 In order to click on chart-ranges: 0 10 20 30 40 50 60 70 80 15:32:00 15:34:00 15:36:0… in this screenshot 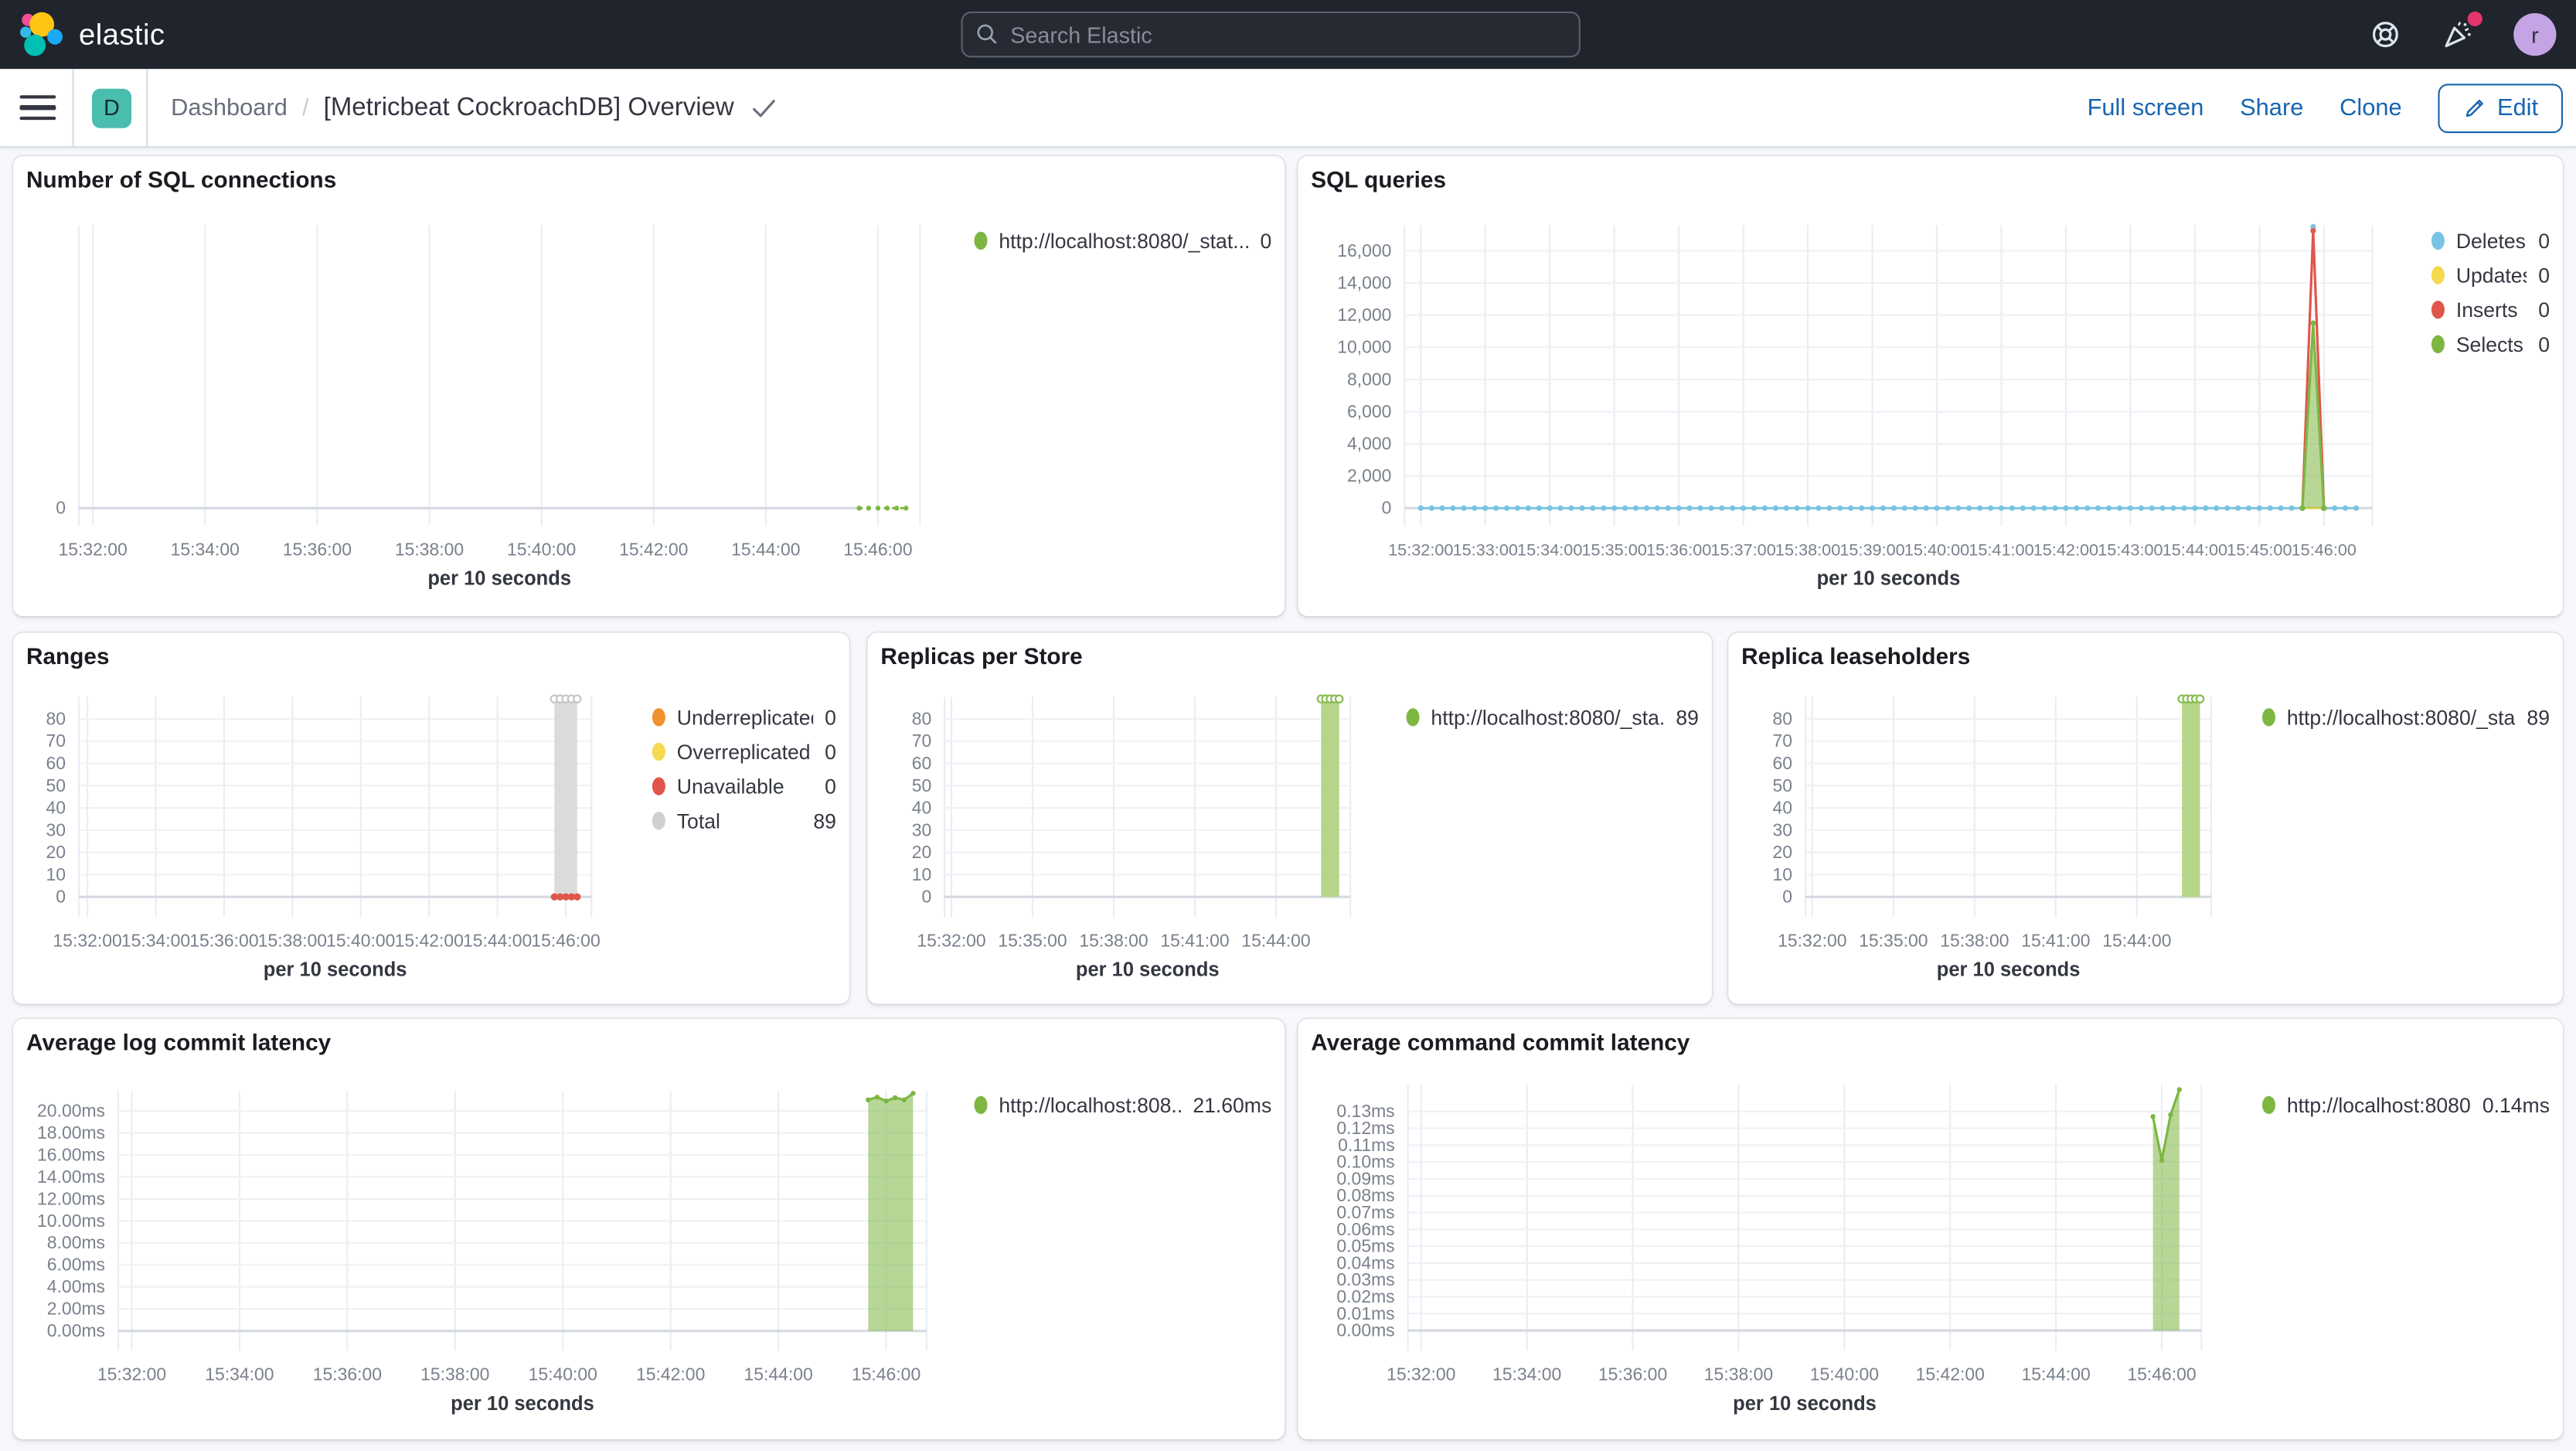, I will do `click(431, 817)`.